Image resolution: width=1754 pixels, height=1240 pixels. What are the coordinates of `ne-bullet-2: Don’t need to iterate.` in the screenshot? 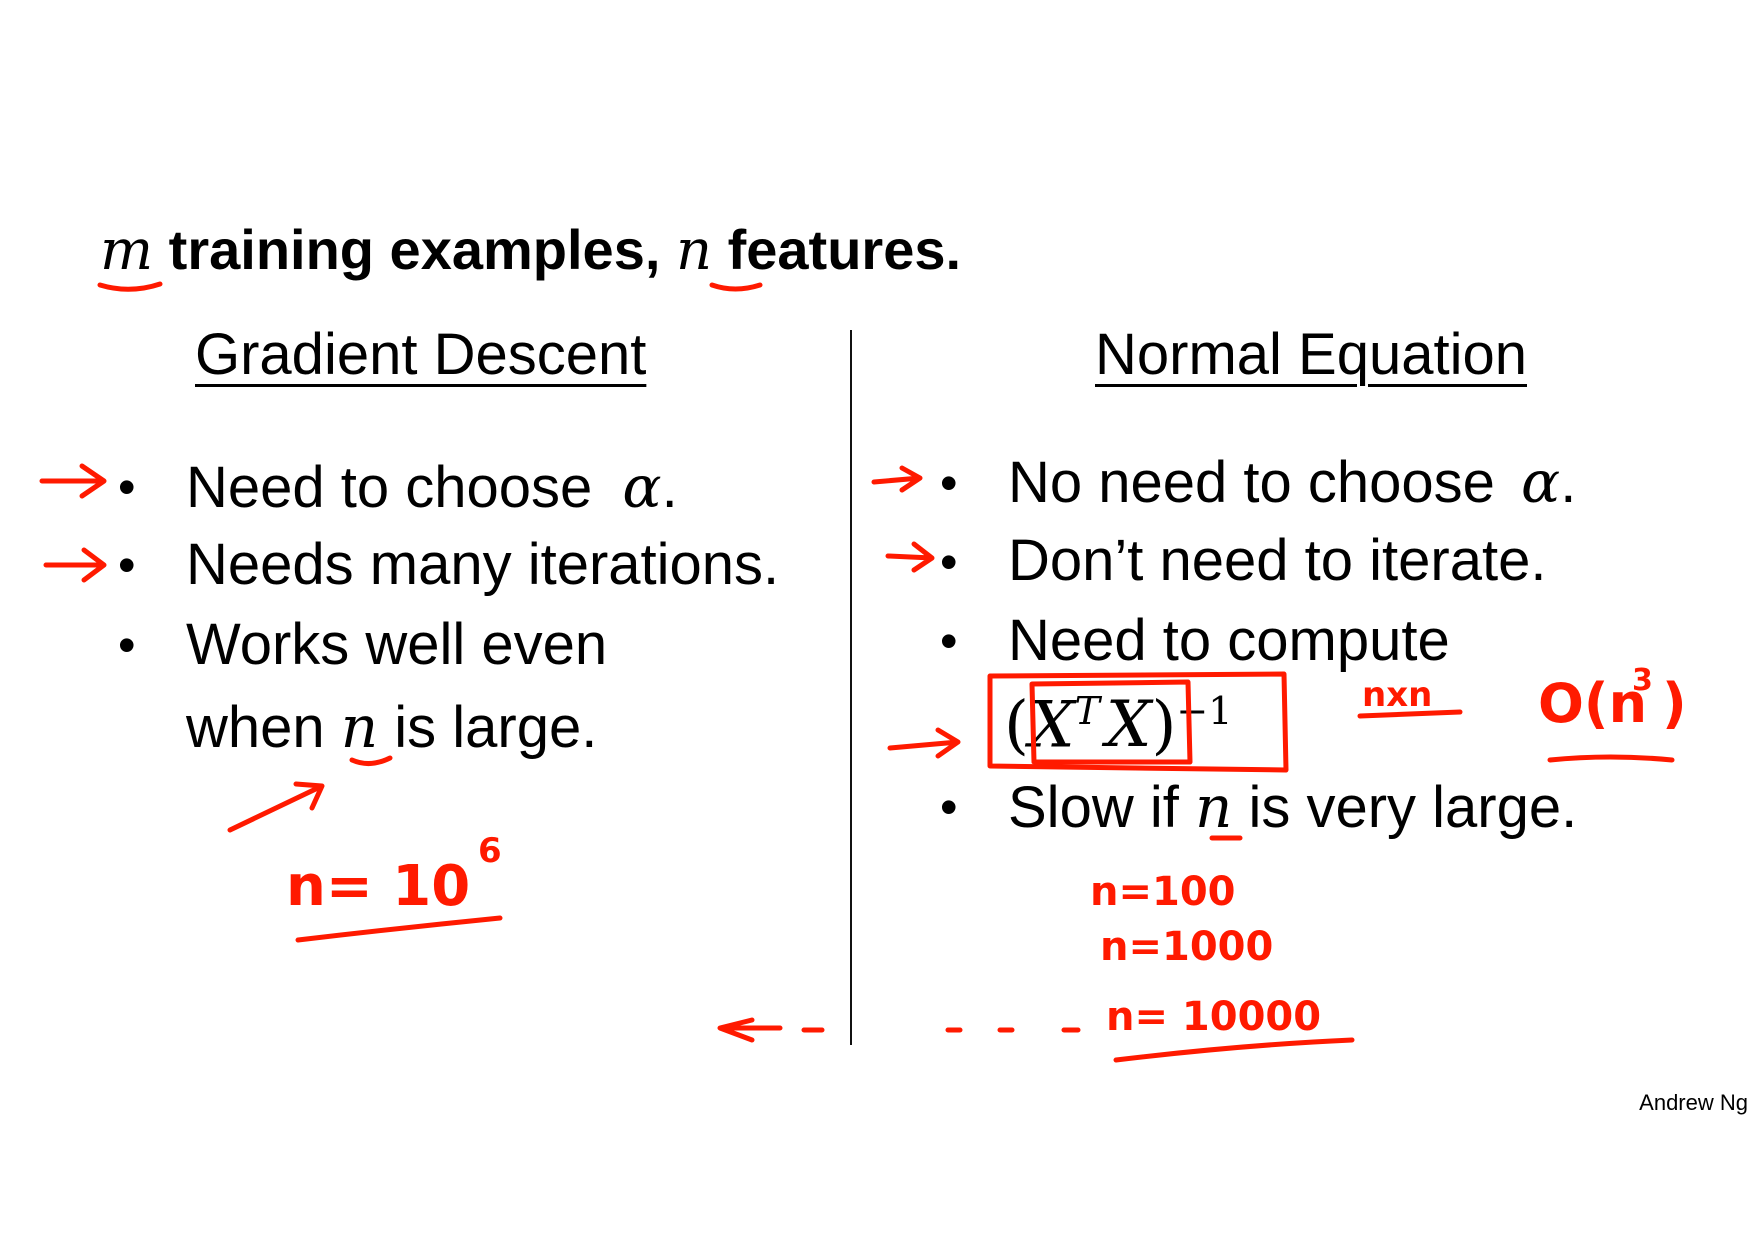 It's located at (1277, 560).